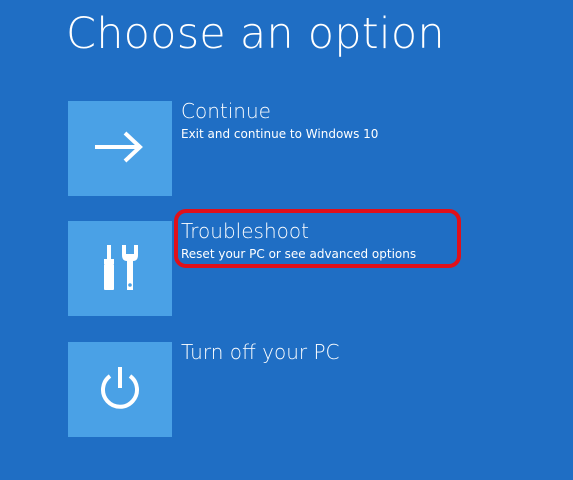  I want to click on troubleshoot-label: Troubleshoot, so click(245, 231).